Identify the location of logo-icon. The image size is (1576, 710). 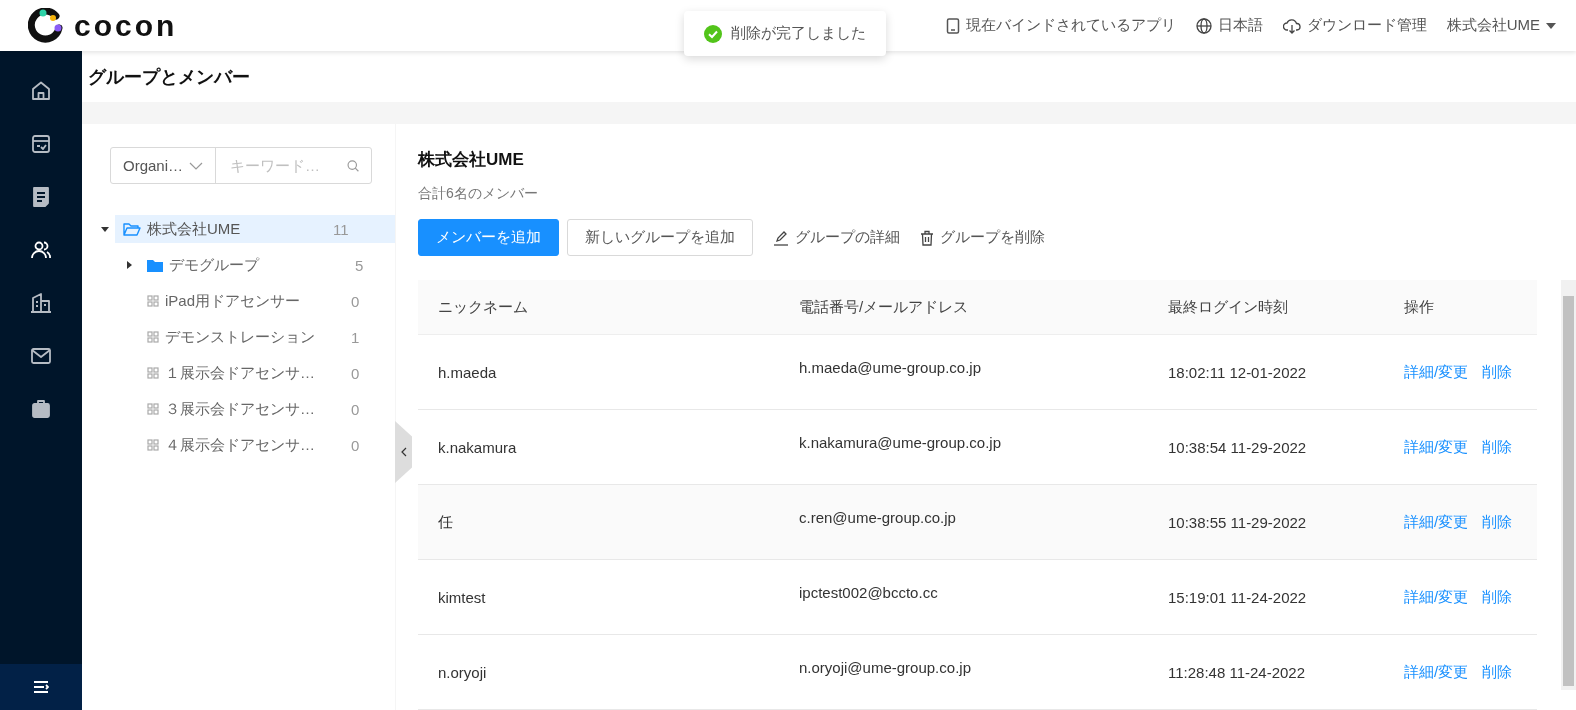
(46, 25).